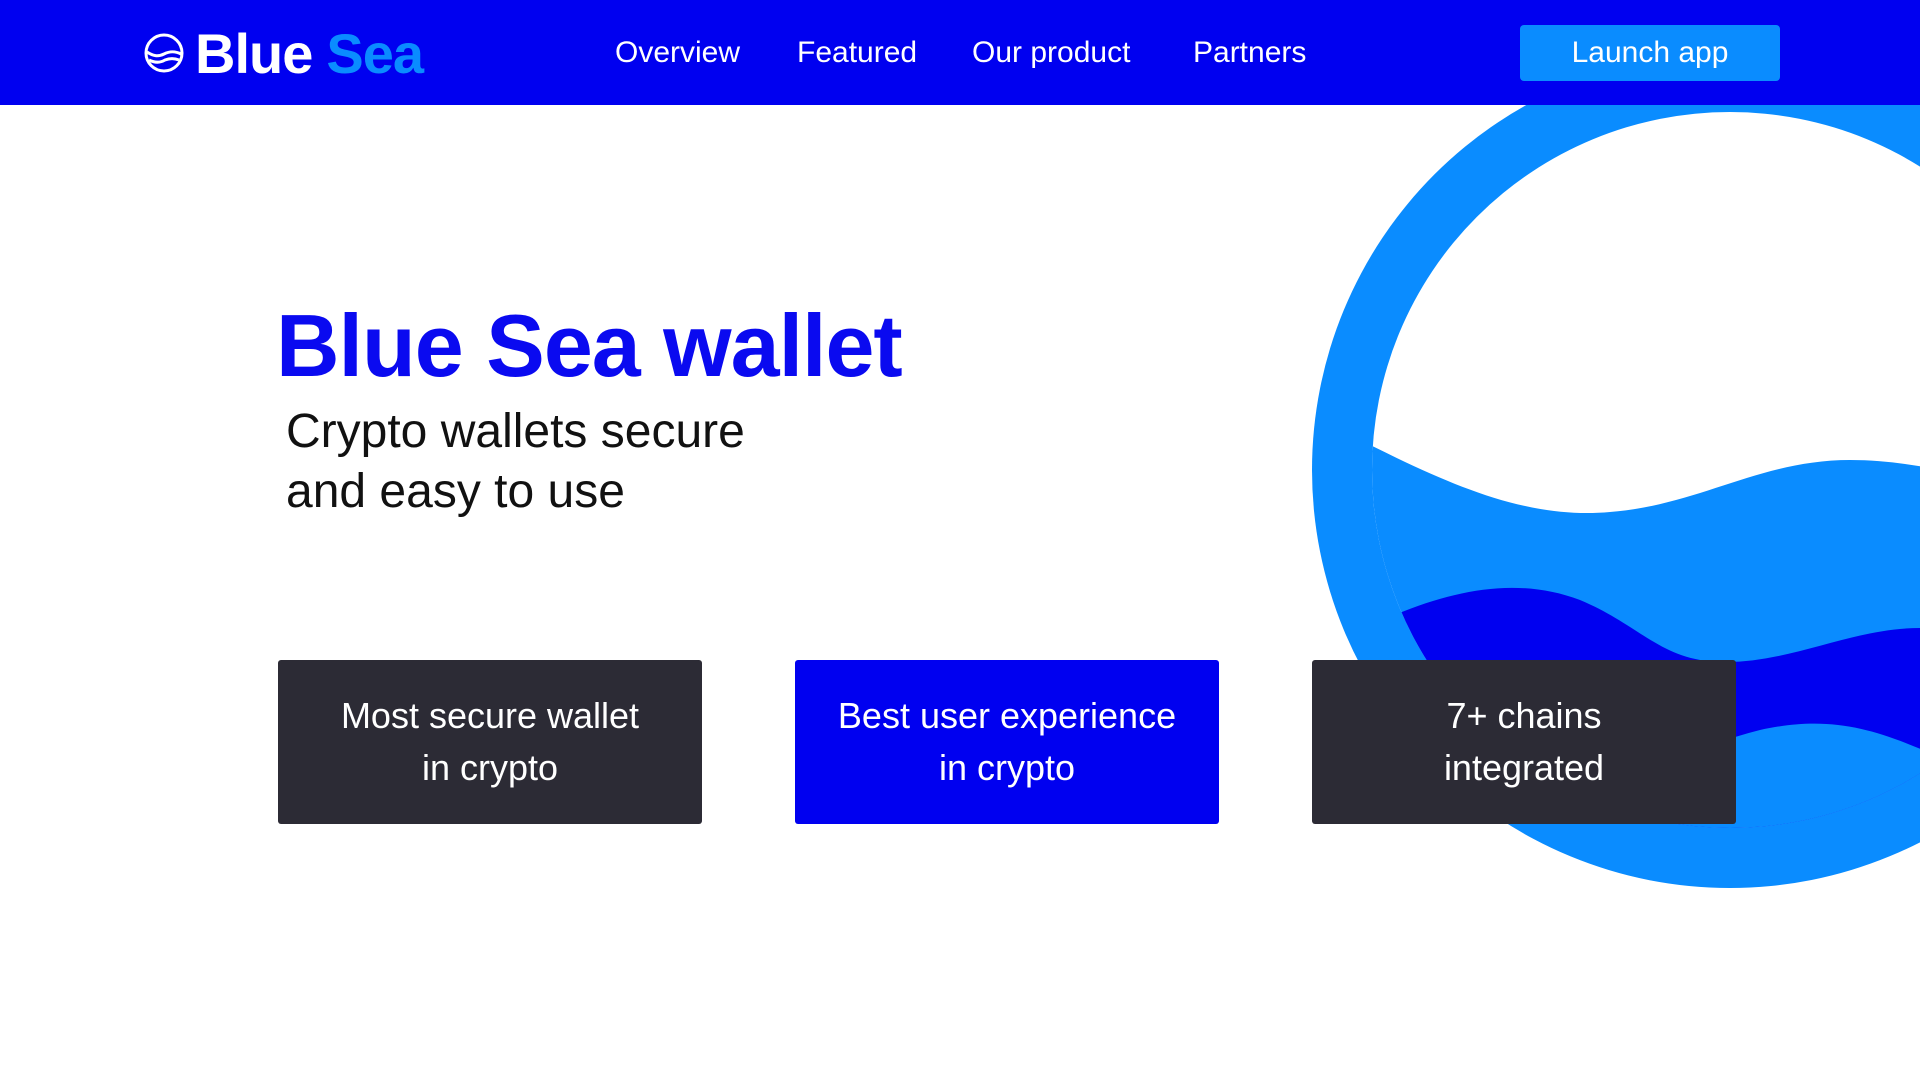 This screenshot has width=1920, height=1080. I want to click on hero-subtitle-line-2: and easy to use, so click(455, 491).